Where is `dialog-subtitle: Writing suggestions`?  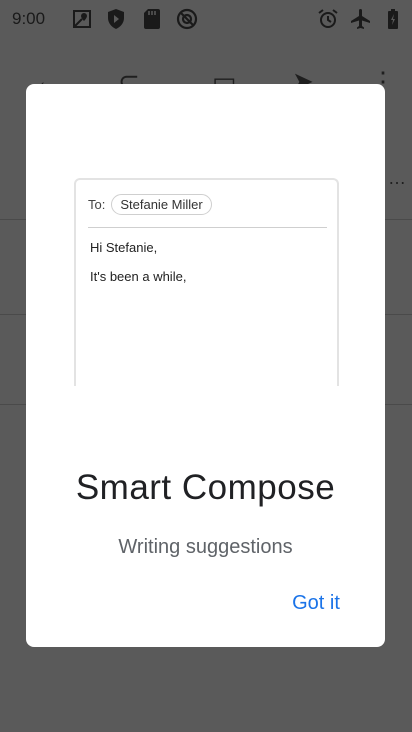 dialog-subtitle: Writing suggestions is located at coordinates (205, 547).